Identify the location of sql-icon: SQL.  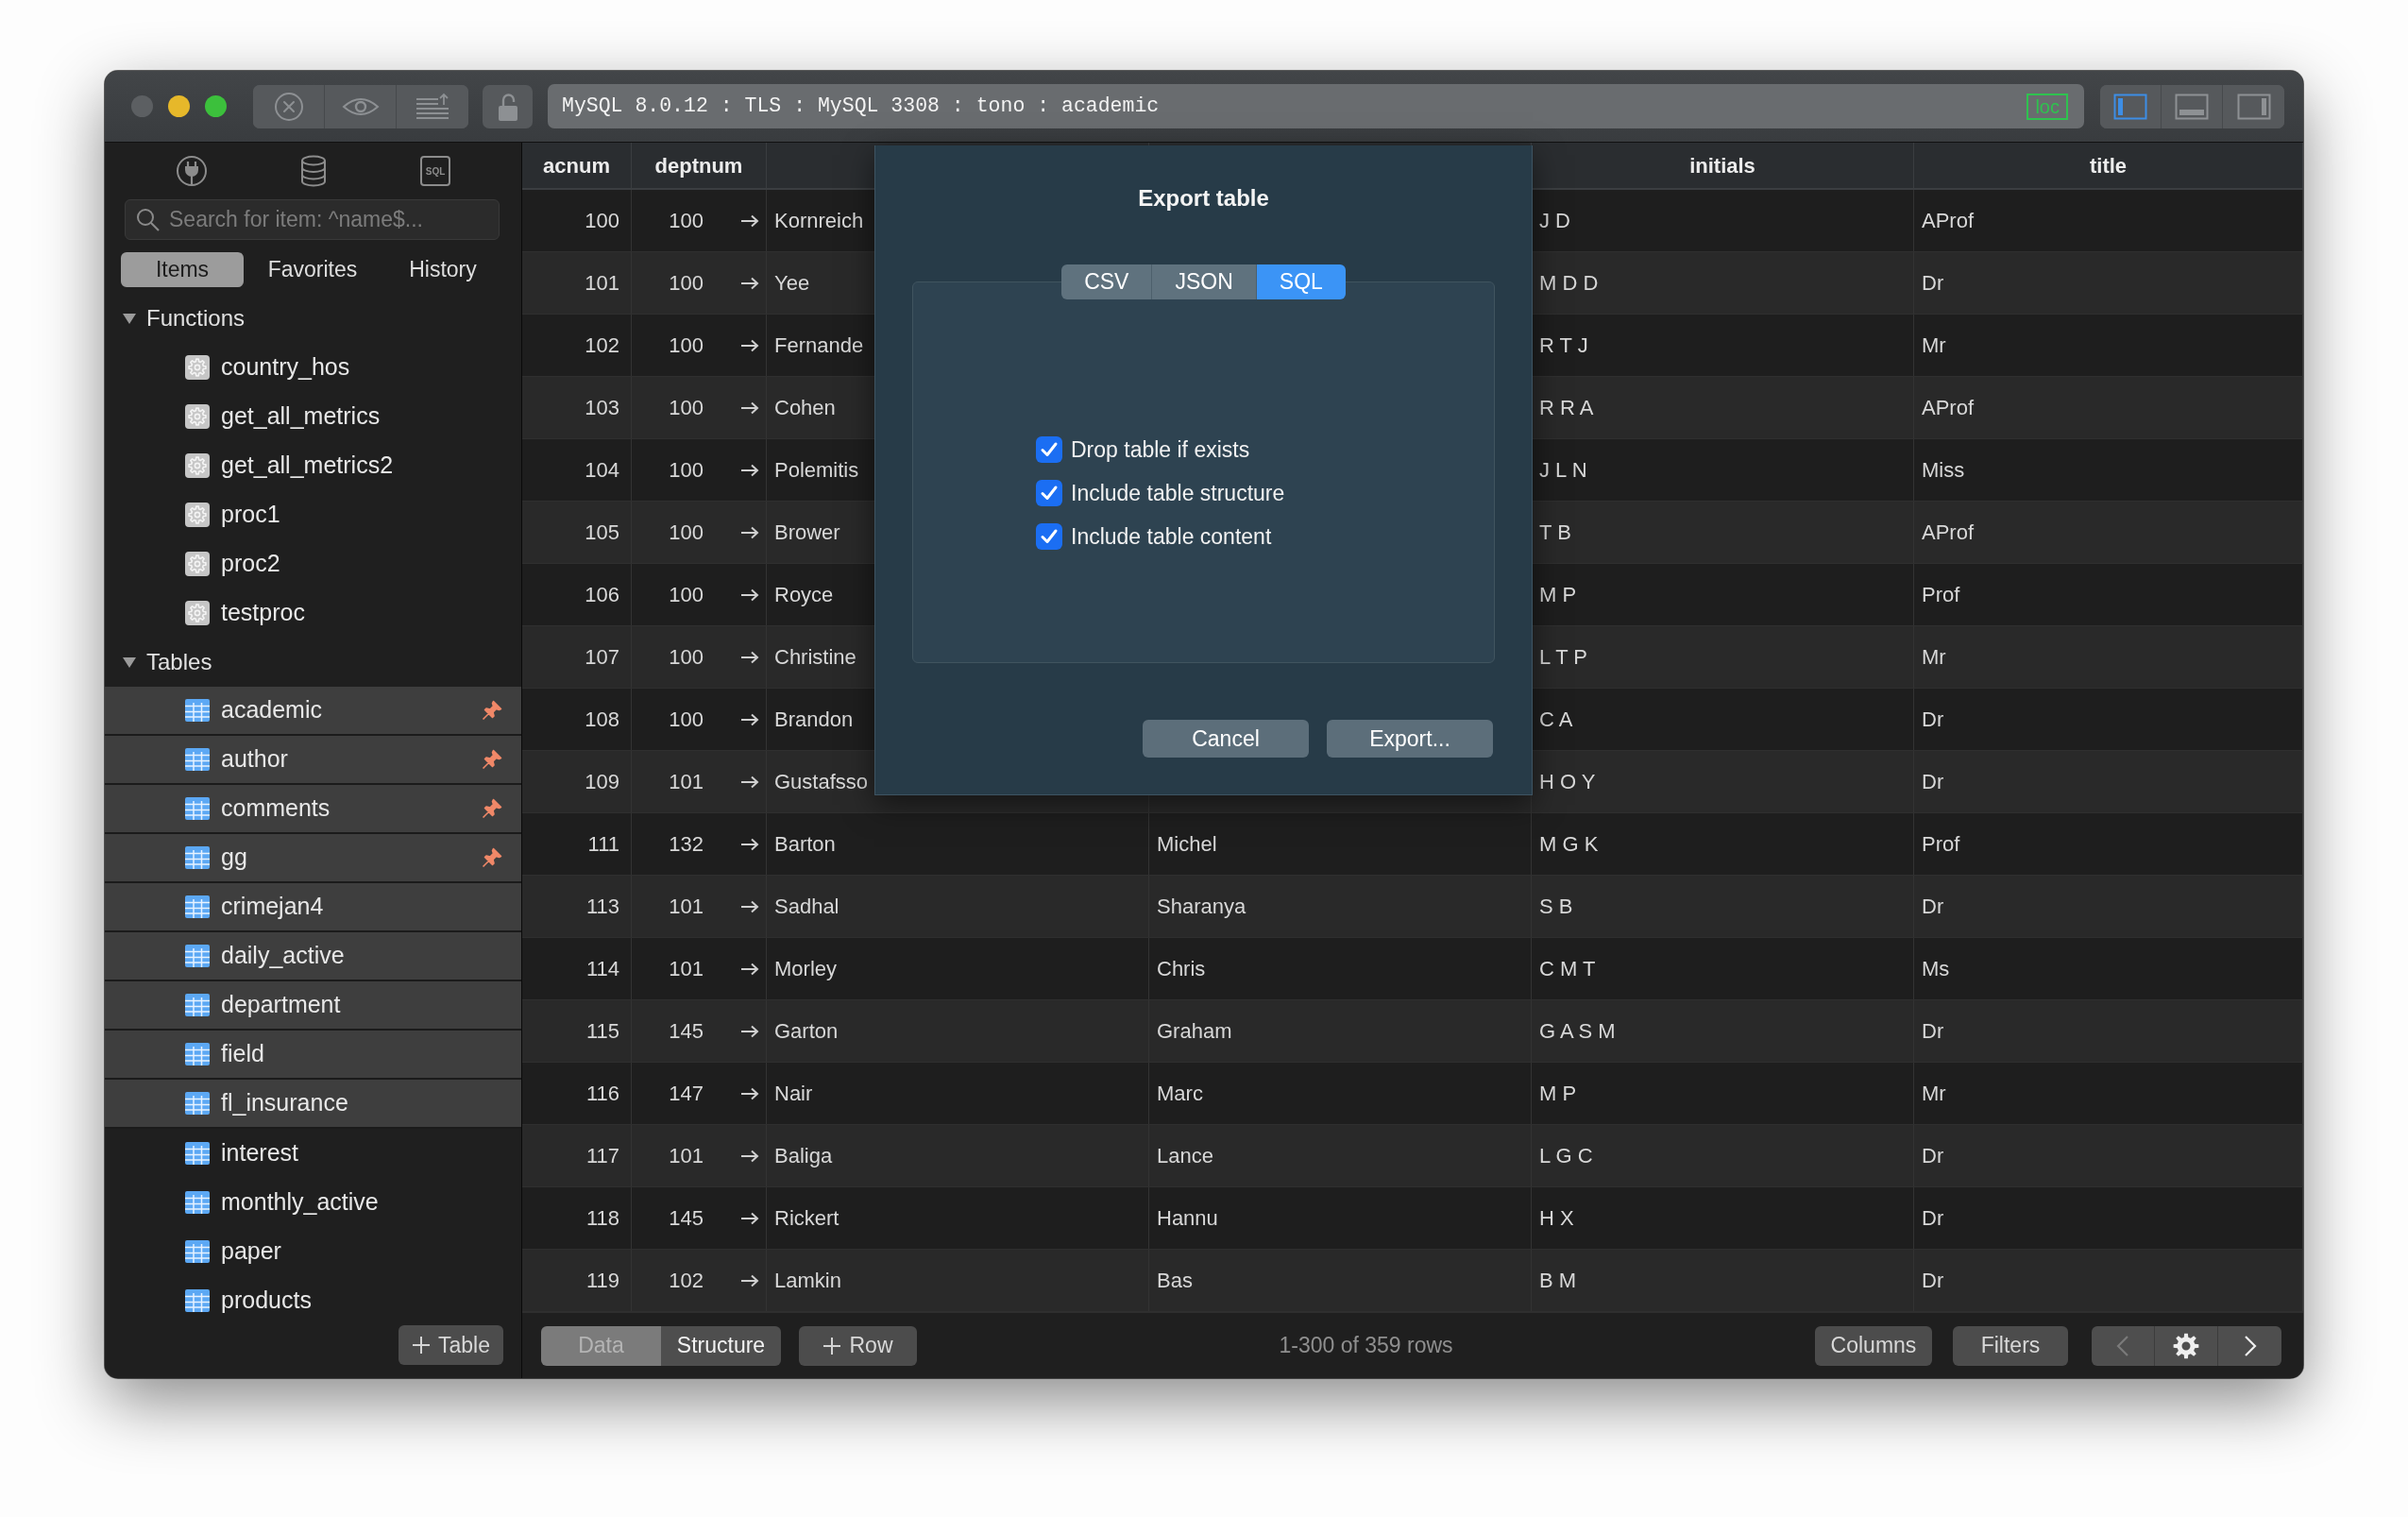
(434, 171).